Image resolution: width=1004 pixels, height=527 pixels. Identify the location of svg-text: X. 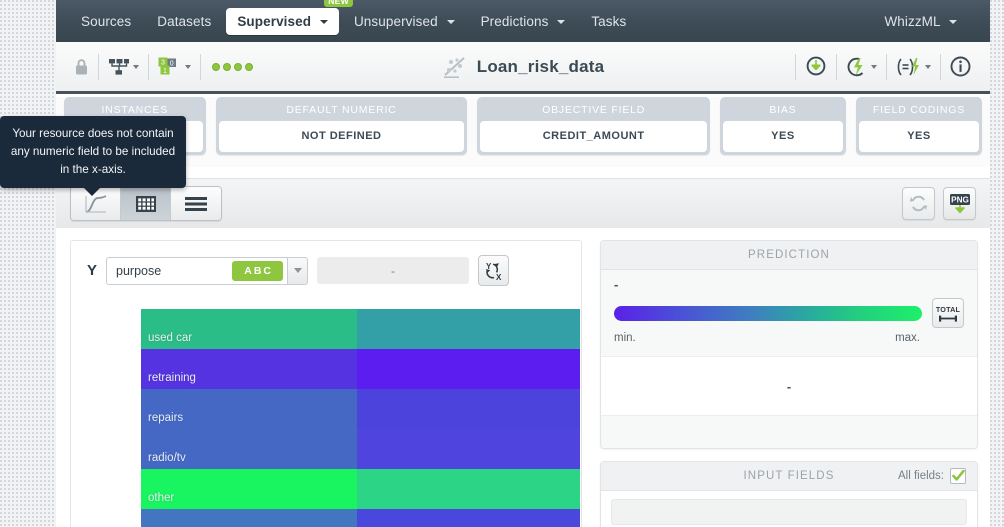
(499, 277).